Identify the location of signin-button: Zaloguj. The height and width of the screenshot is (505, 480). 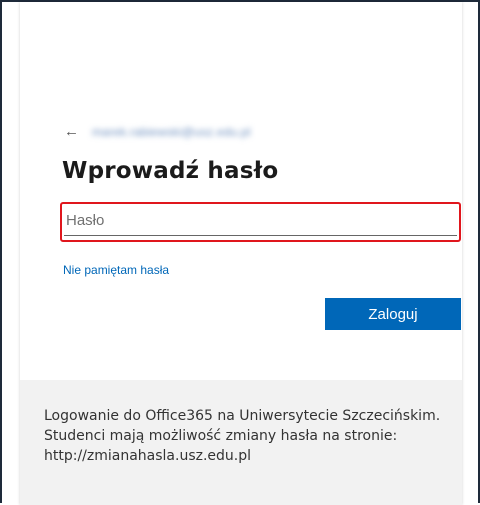
(393, 314).